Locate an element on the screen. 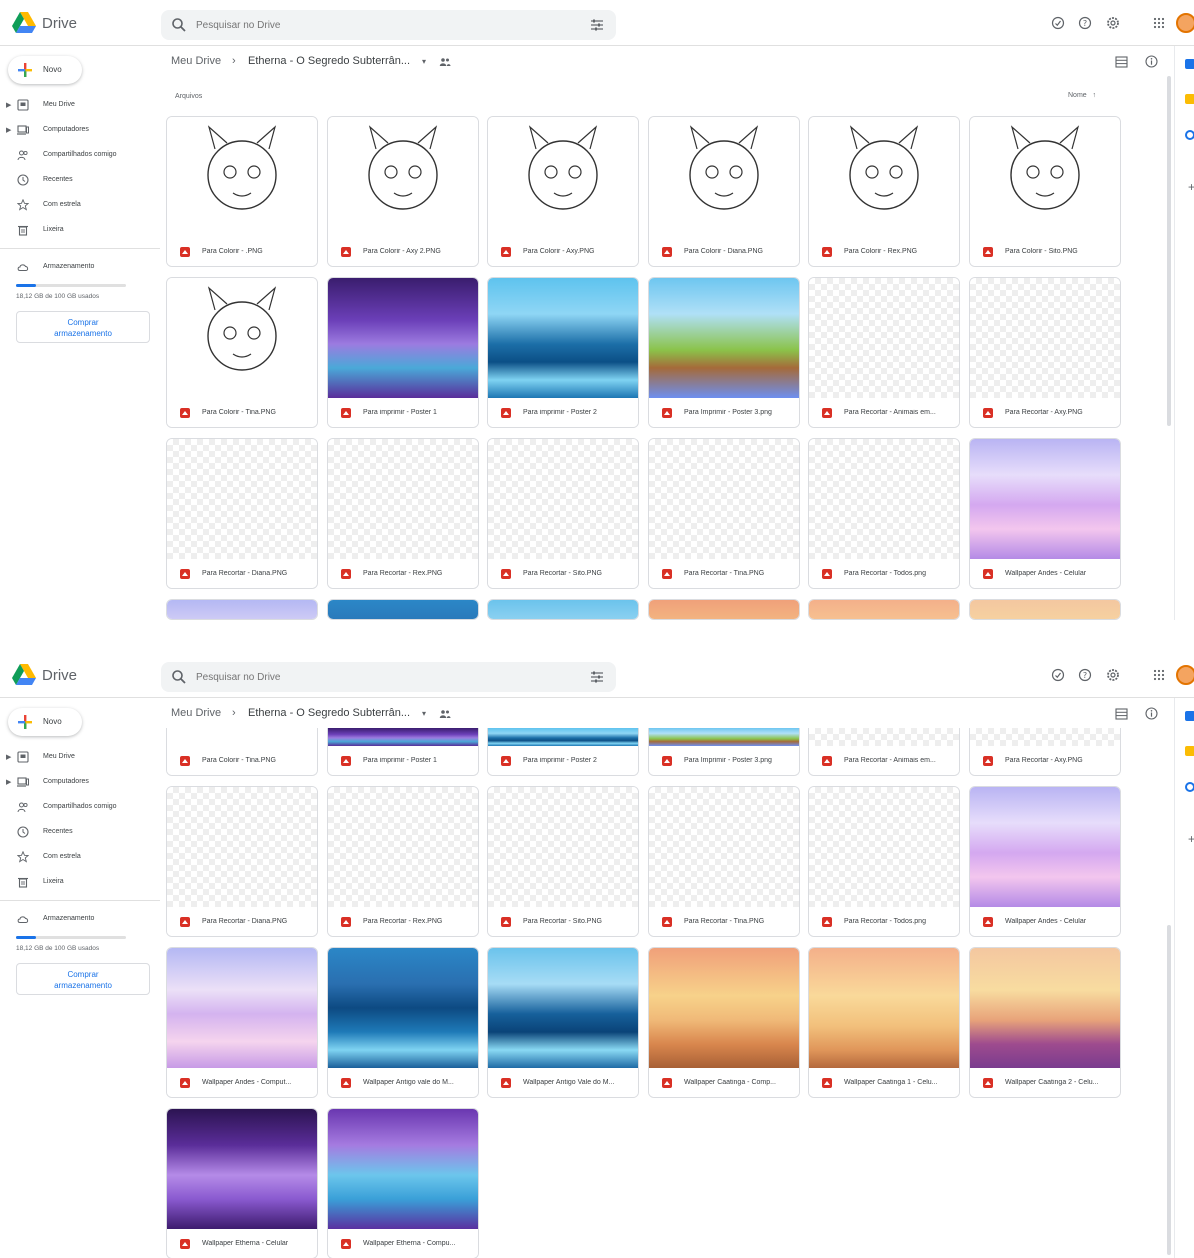 The width and height of the screenshot is (1194, 1258). file-card: Para Recortar - Diana.PNG is located at coordinates (242, 513).